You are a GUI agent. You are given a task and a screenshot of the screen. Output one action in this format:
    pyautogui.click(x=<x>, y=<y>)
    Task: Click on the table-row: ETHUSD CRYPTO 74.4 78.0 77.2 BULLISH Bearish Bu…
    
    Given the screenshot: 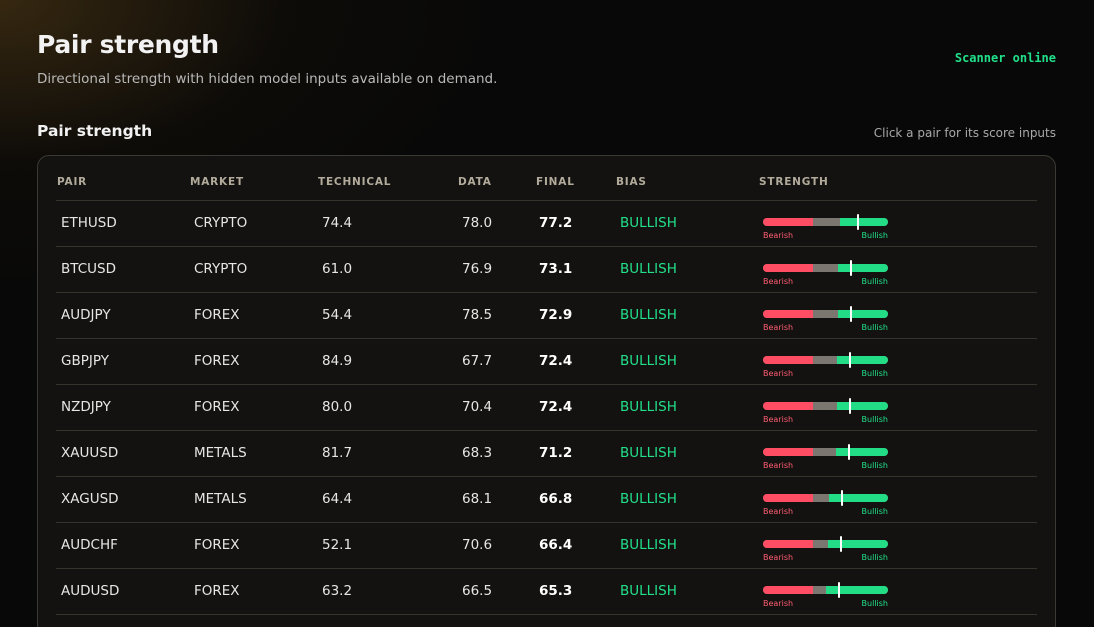 What is the action you would take?
    pyautogui.click(x=546, y=224)
    